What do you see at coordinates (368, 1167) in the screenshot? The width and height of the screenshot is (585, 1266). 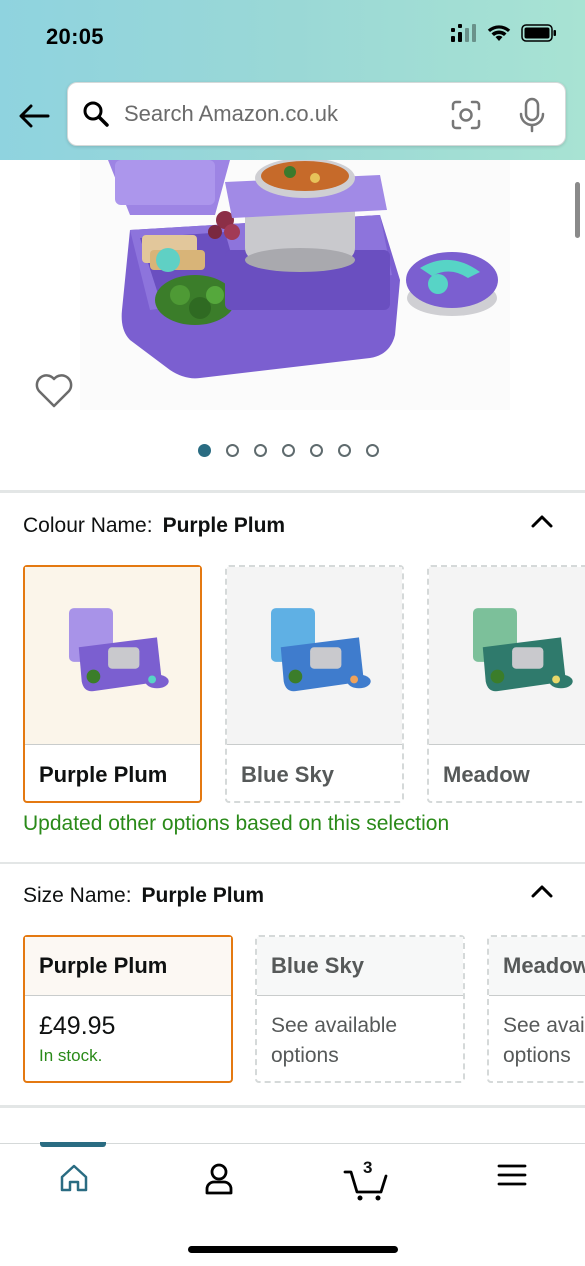 I see `cart-count-badge: 3` at bounding box center [368, 1167].